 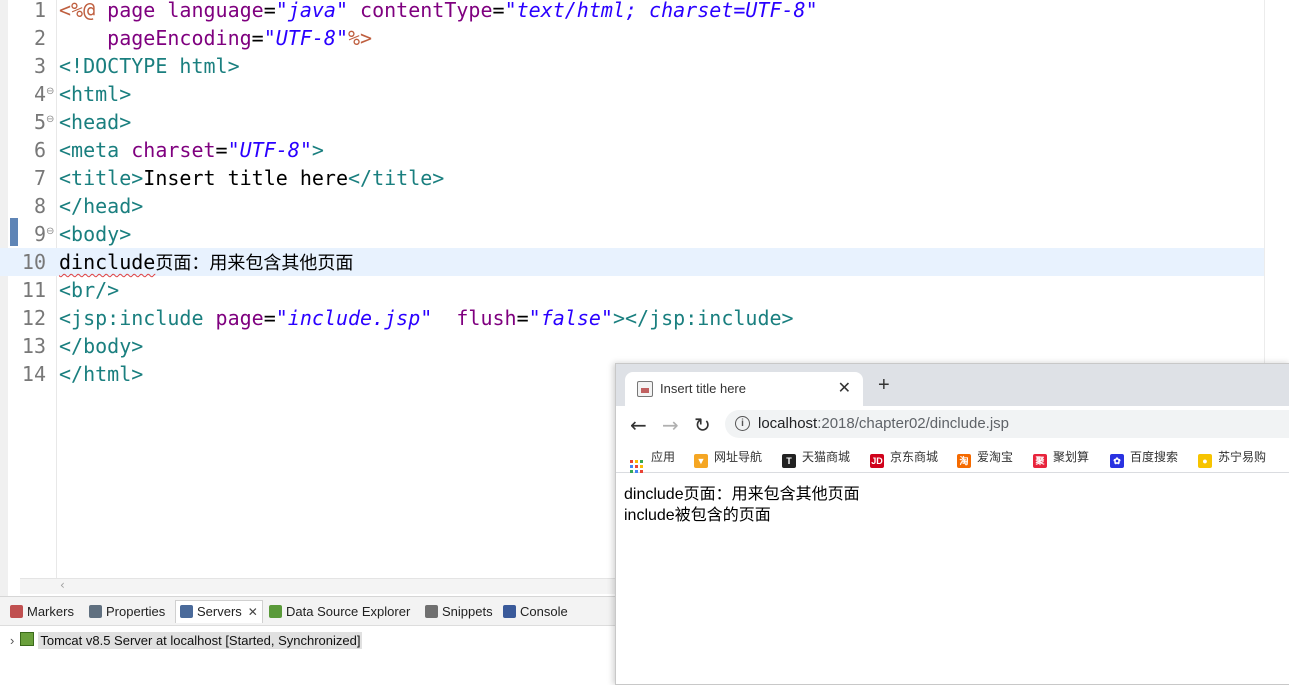 I want to click on code-token: page, so click(x=239, y=318).